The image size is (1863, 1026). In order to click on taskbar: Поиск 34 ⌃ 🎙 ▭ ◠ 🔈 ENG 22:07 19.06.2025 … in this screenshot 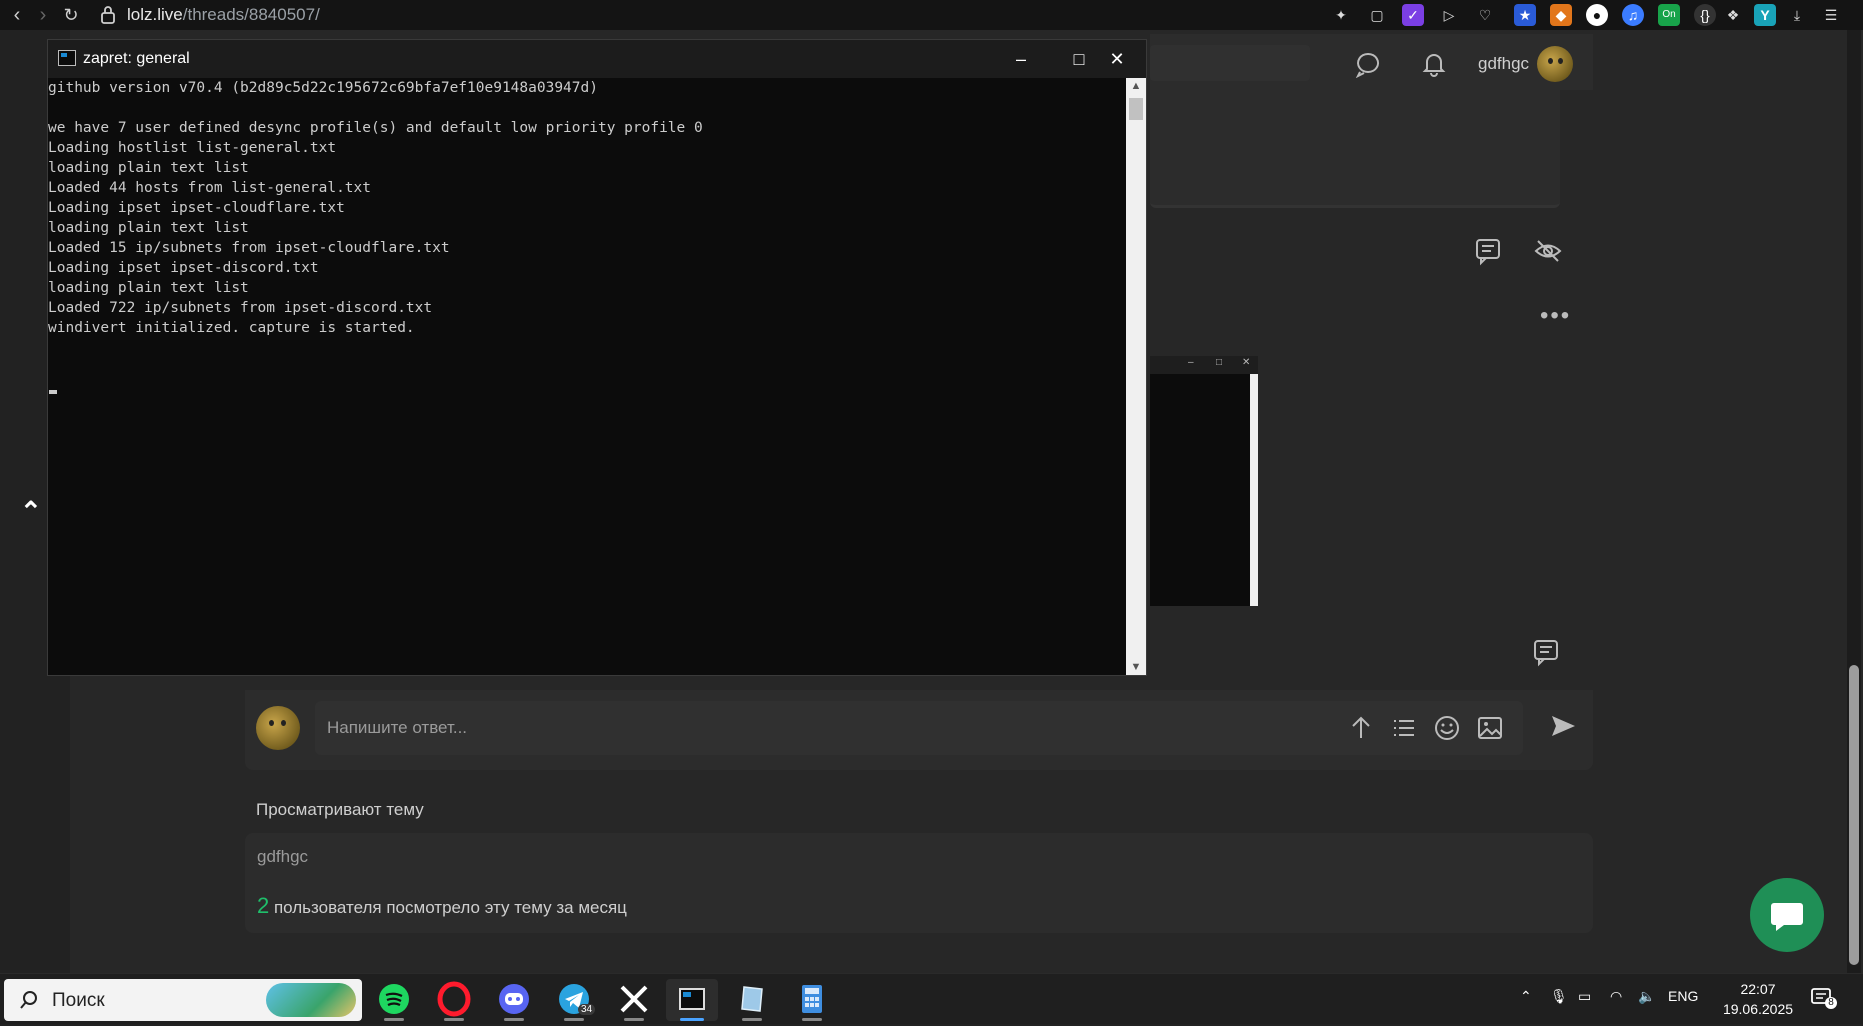, I will do `click(931, 998)`.